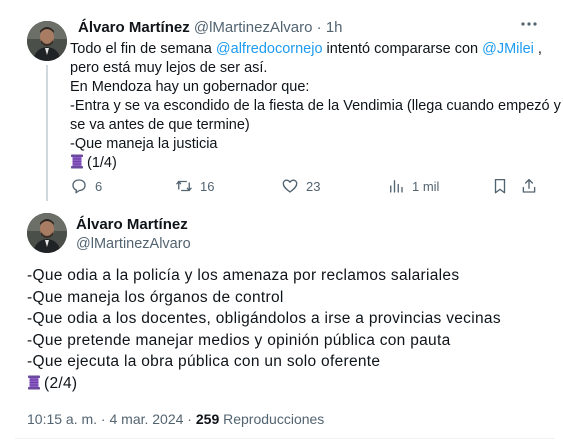 This screenshot has width=563, height=443. I want to click on reply-button: 6, so click(86, 186).